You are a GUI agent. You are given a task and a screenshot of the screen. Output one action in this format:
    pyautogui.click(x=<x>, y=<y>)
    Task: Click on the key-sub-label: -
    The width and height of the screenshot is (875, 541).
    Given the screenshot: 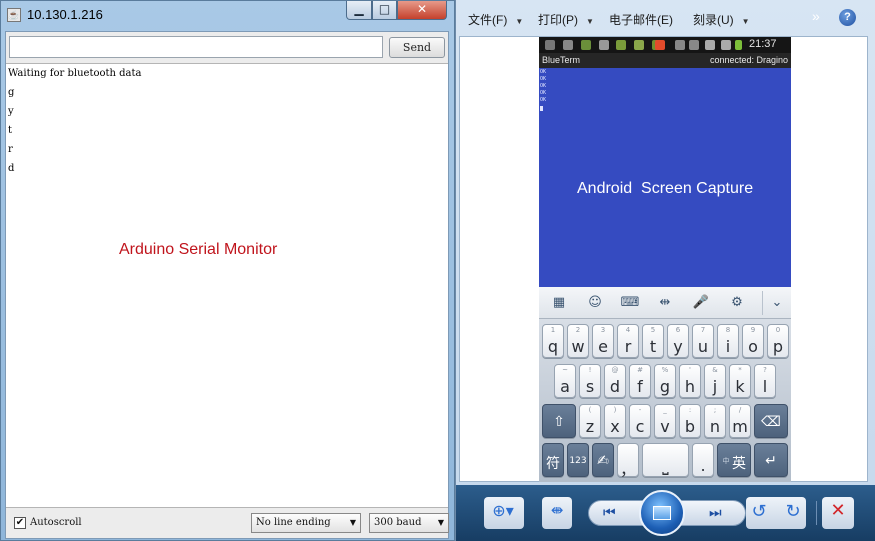 What is the action you would take?
    pyautogui.click(x=640, y=410)
    